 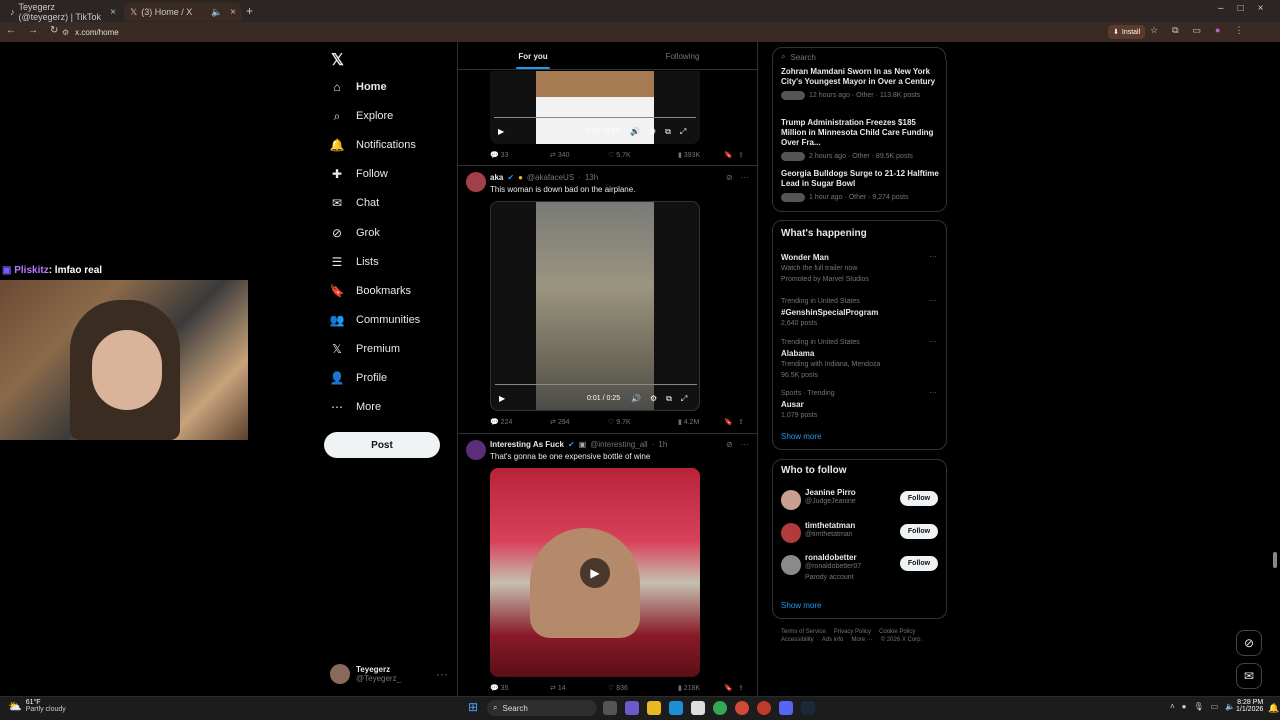 I want to click on follow-suggestion: Jeanine Pirro @JudgeJeanine Follow, so click(x=861, y=502).